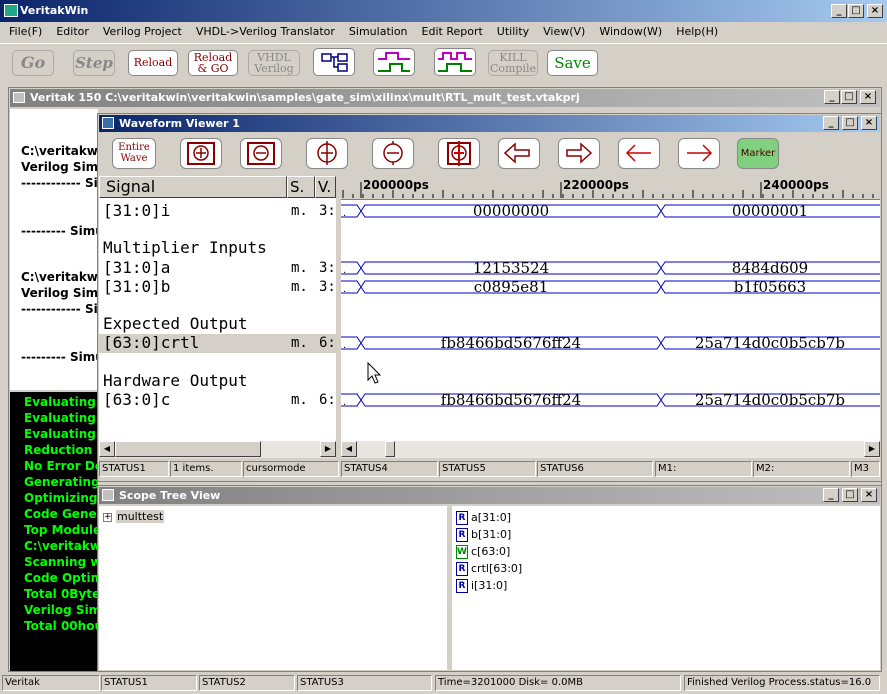 This screenshot has height=694, width=887. I want to click on console-line: Generating, so click(61, 482).